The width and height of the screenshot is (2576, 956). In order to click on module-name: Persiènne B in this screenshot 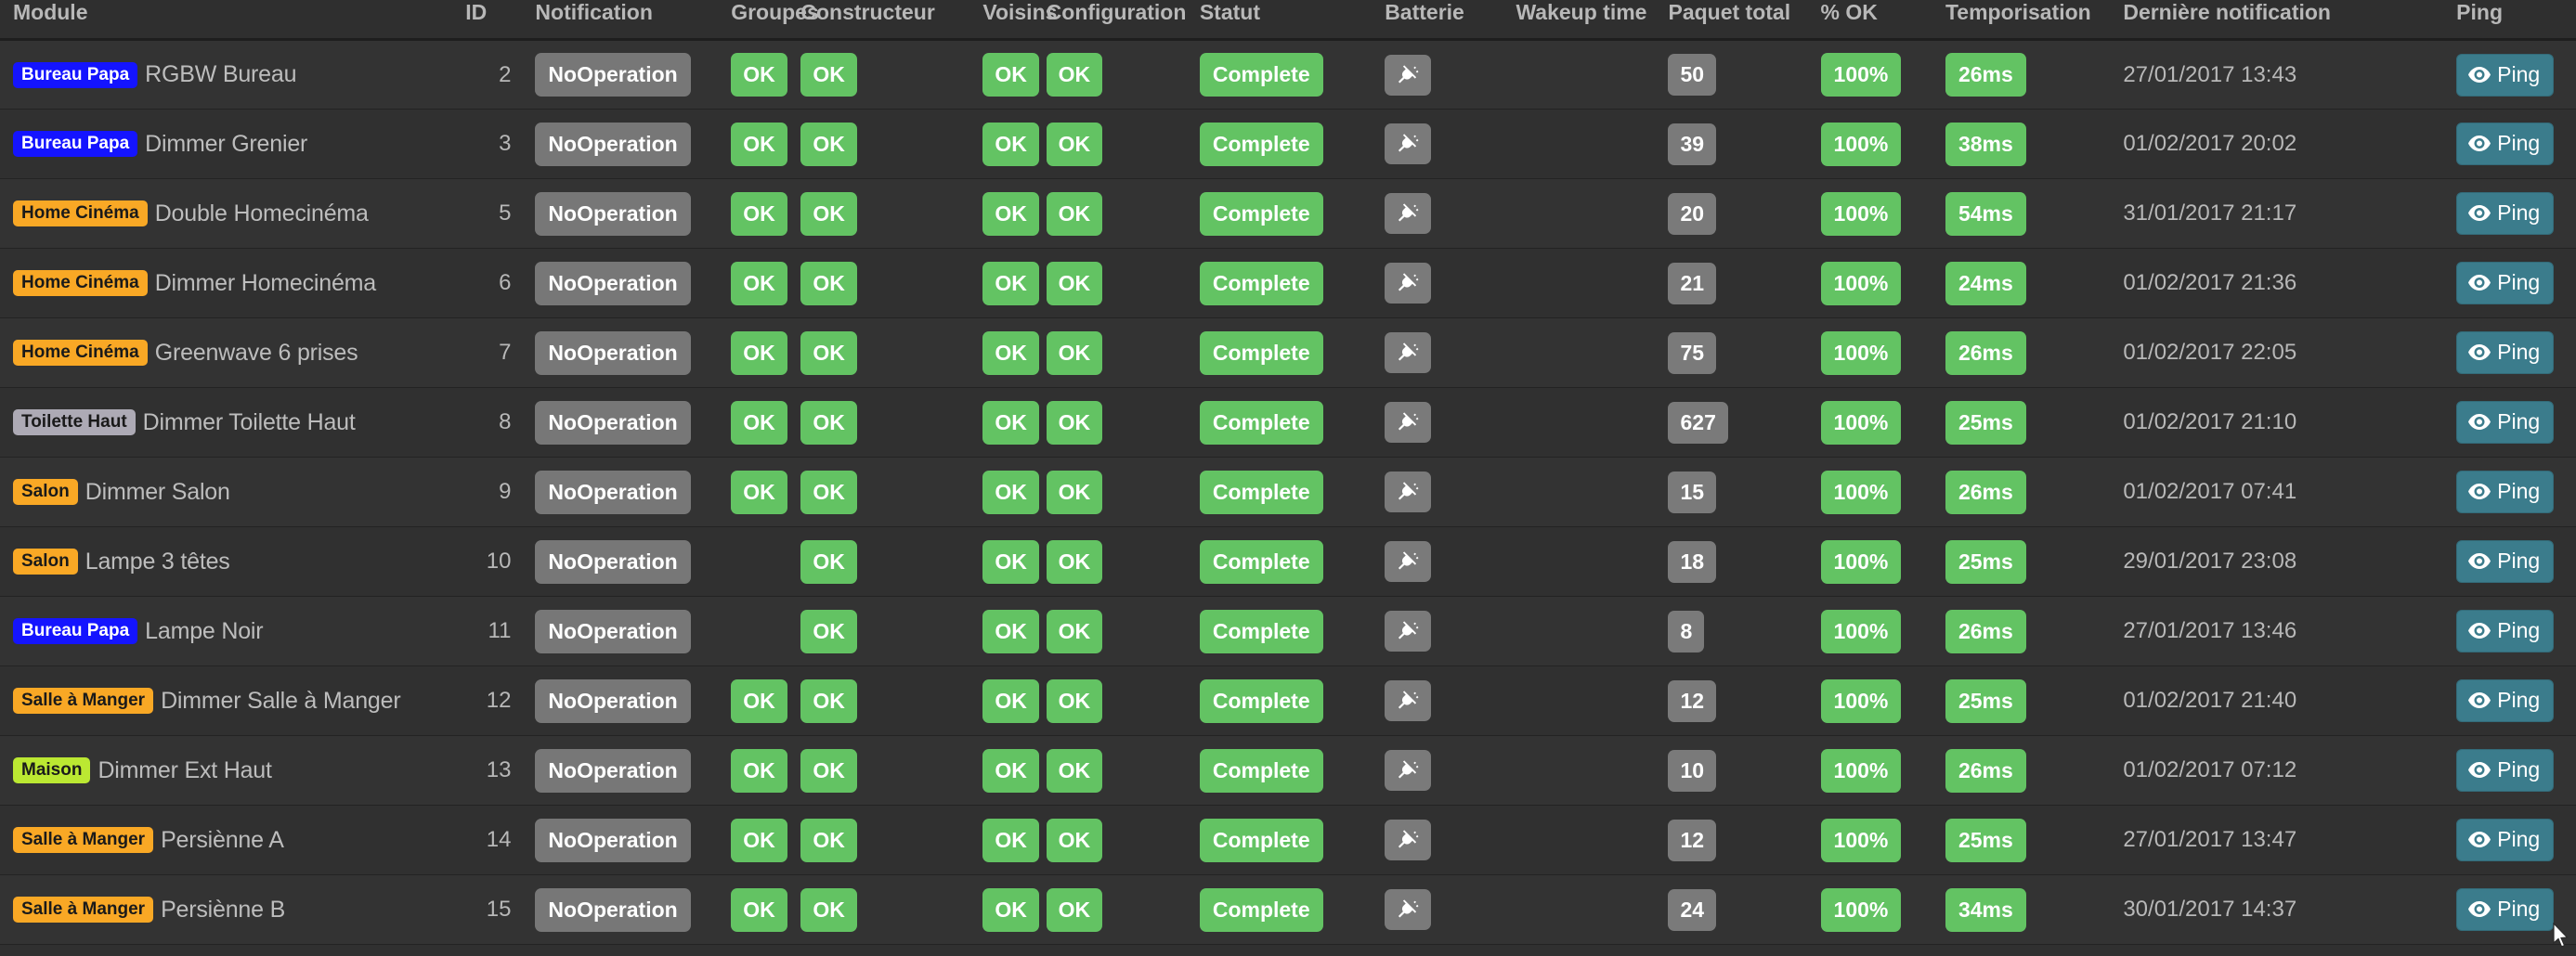, I will do `click(223, 910)`.